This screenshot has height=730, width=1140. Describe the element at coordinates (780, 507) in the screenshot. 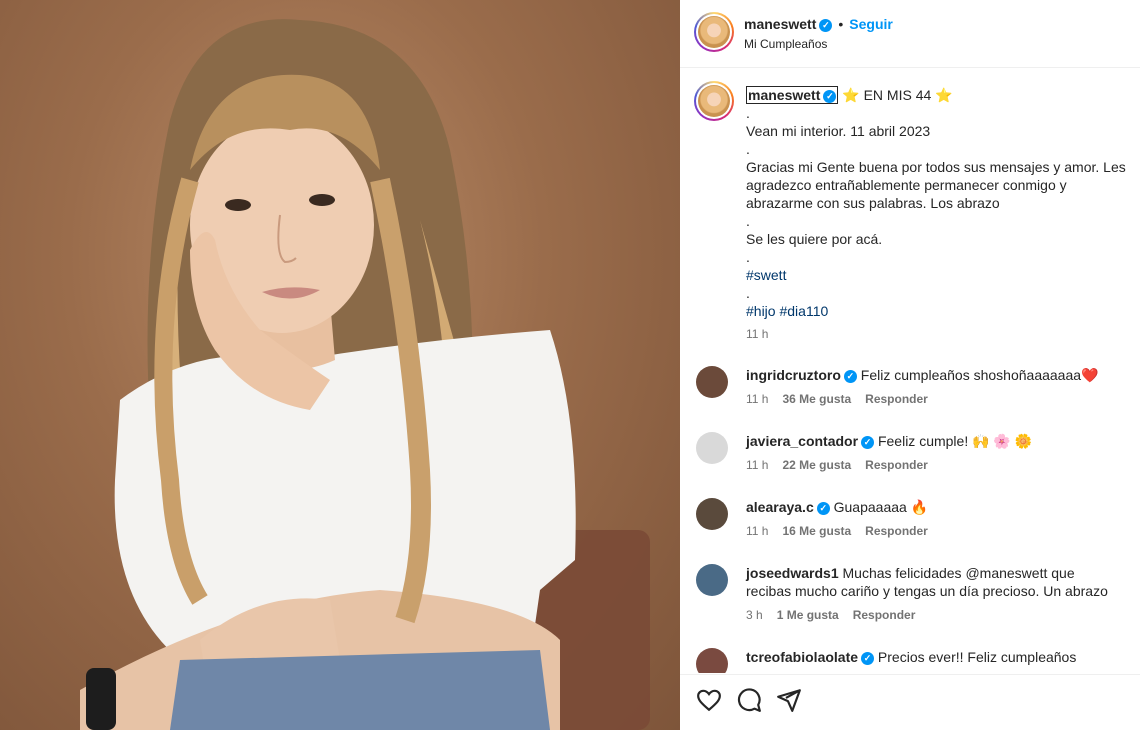

I see `commenter-username: alearaya.c` at that location.